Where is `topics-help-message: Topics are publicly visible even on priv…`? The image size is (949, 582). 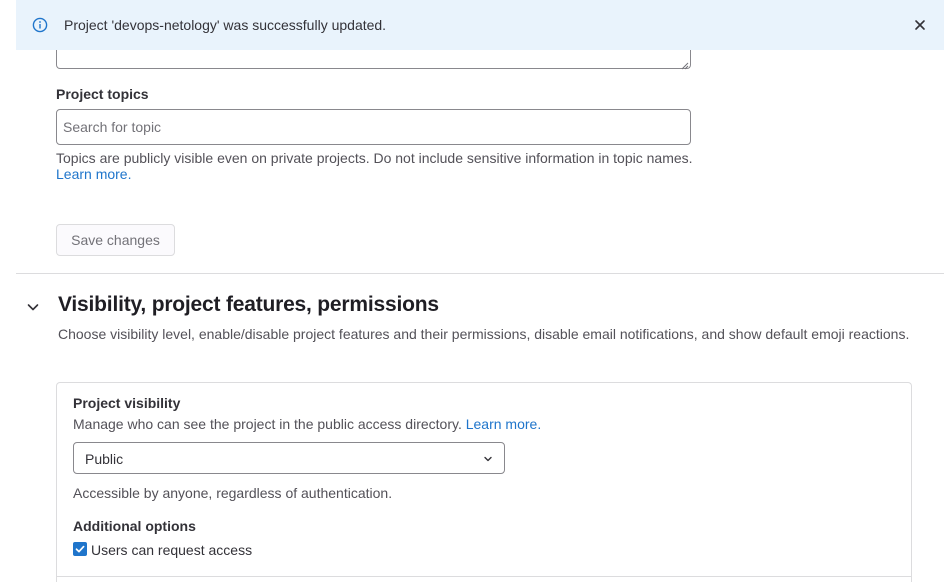
topics-help-message: Topics are publicly visible even on priv… is located at coordinates (374, 158).